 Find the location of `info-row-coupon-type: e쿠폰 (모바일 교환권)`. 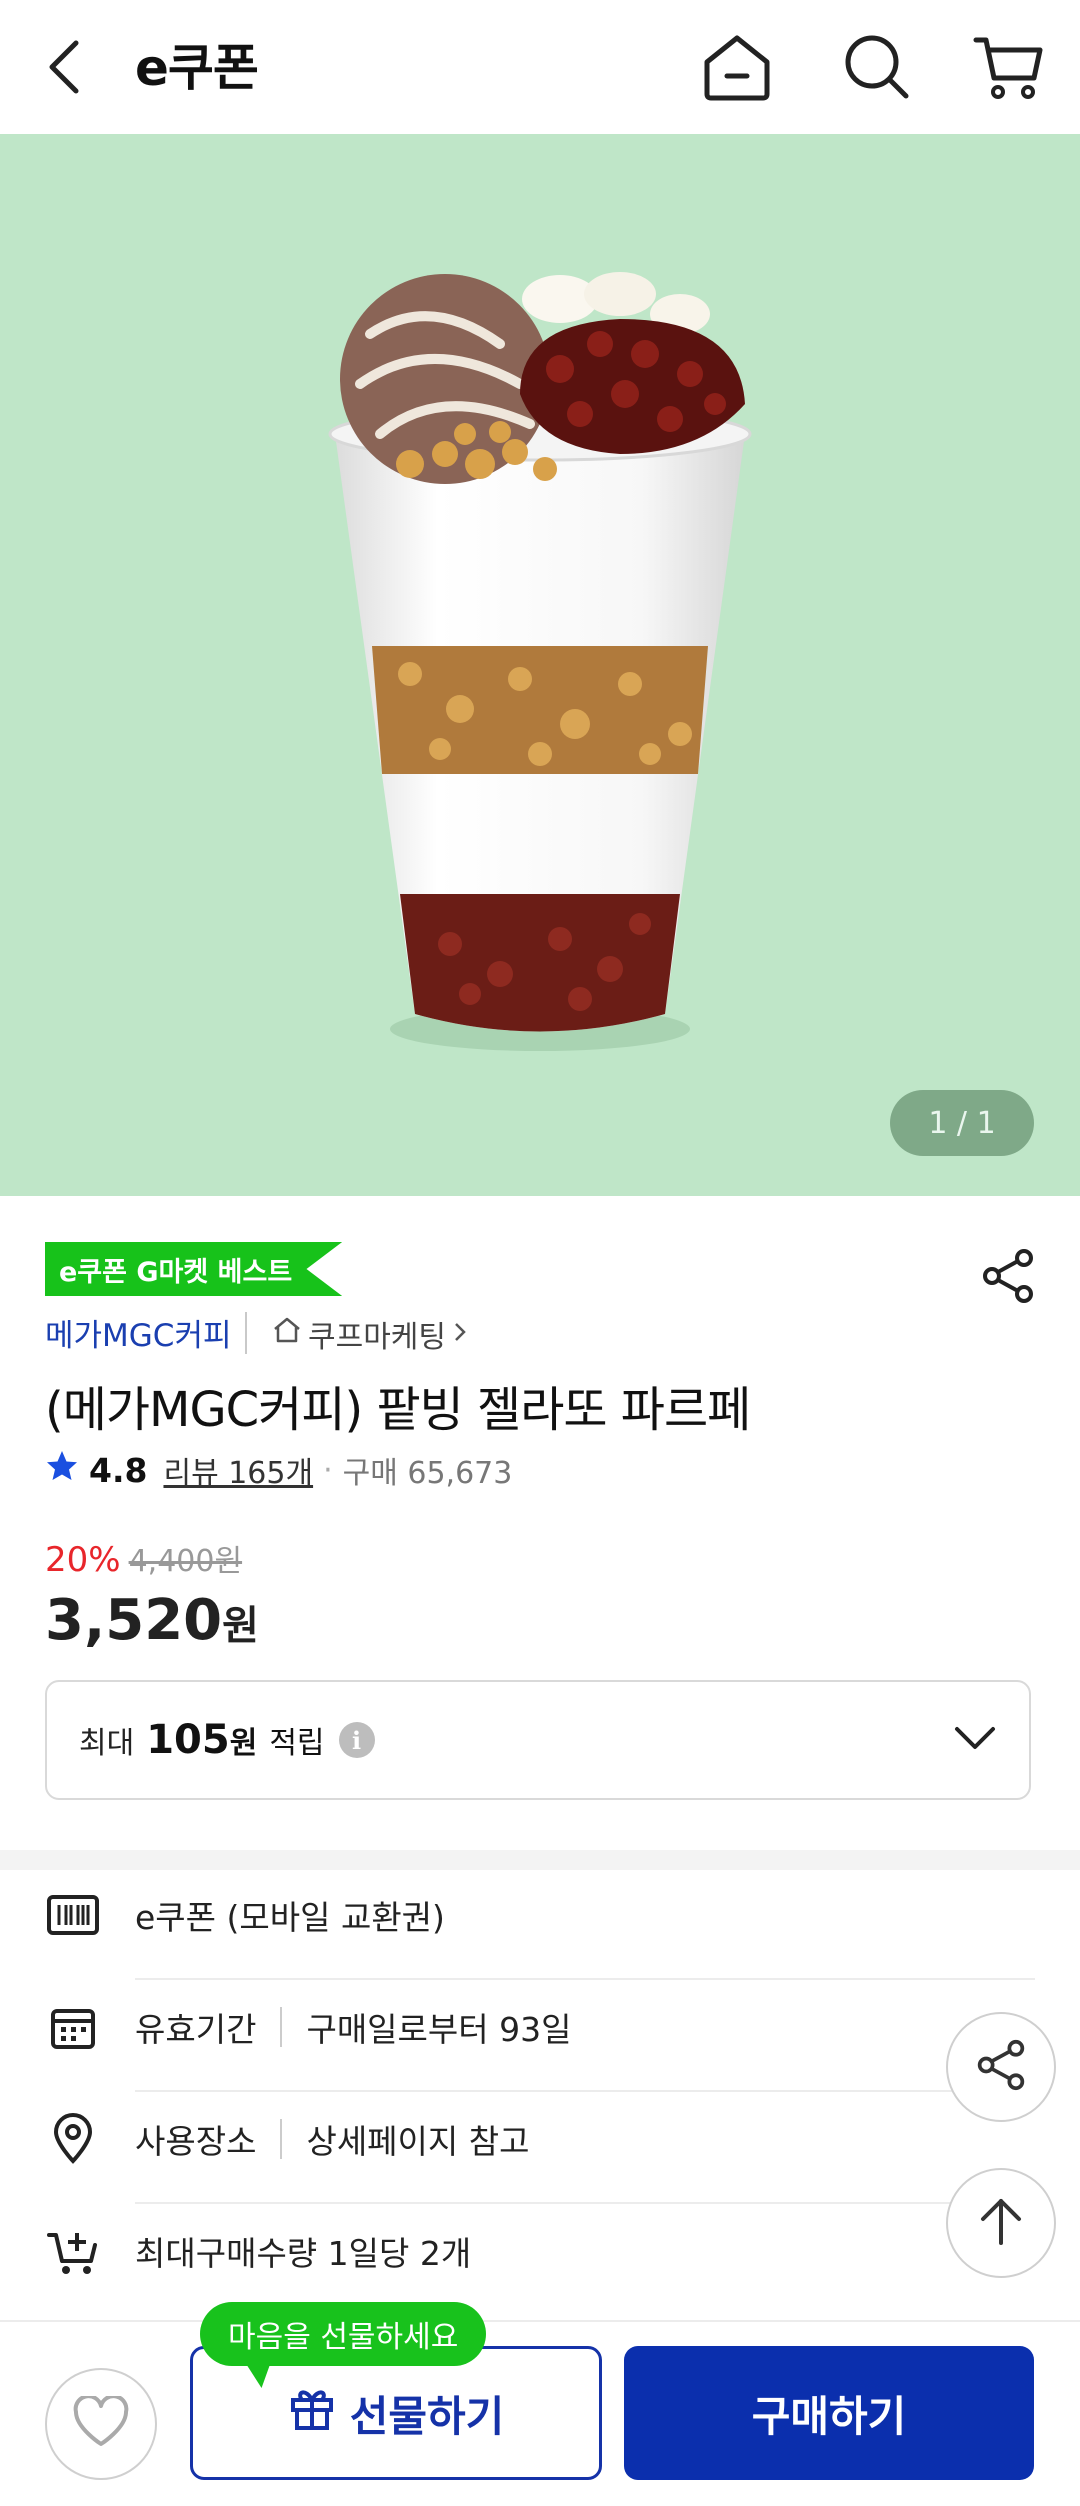

info-row-coupon-type: e쿠폰 (모바일 교환권) is located at coordinates (540, 1915).